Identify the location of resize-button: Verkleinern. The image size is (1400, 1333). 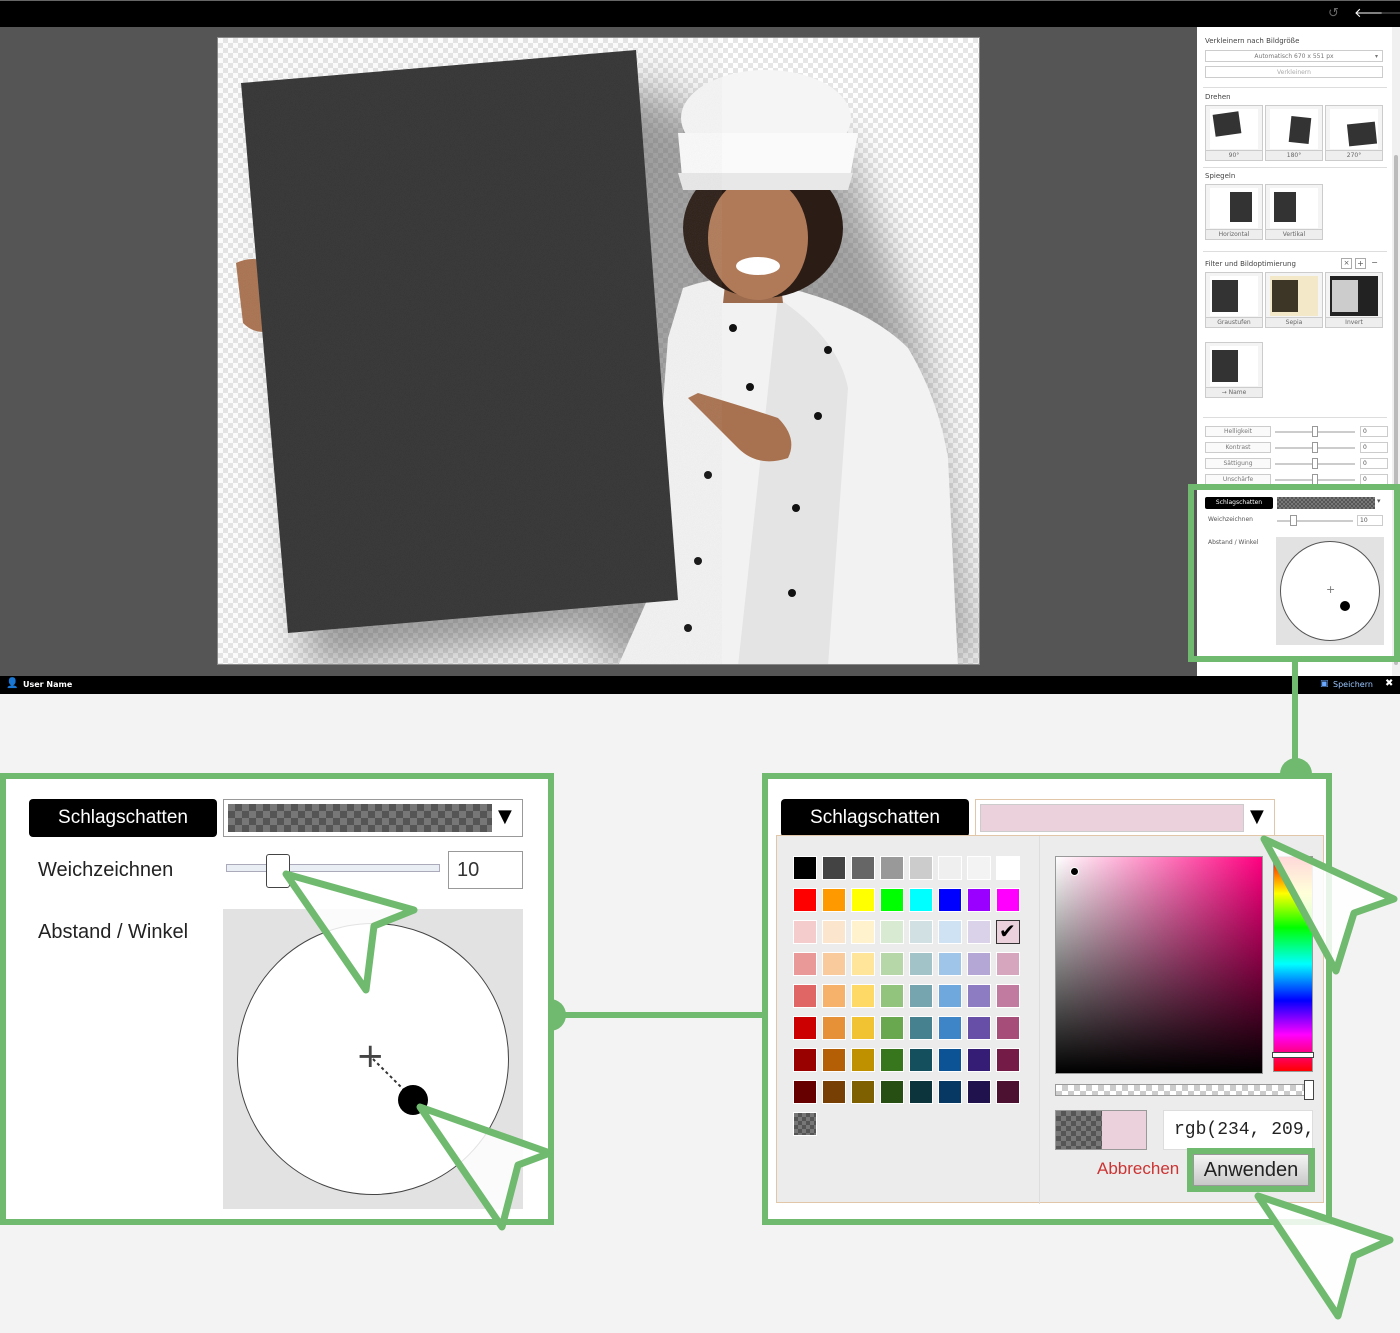
(1294, 72).